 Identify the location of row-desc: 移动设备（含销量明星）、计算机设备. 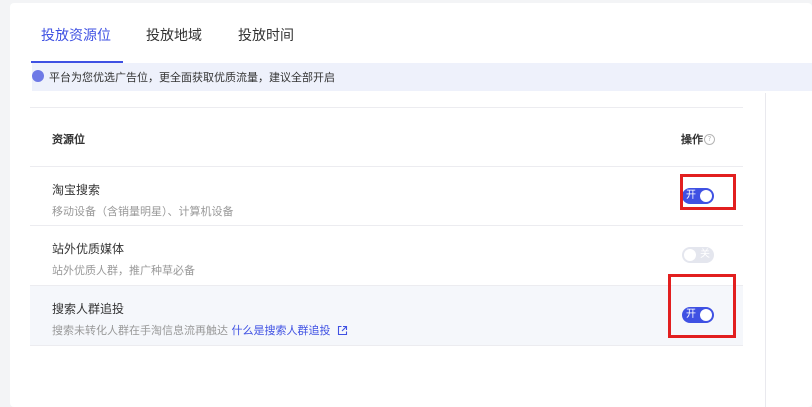
(143, 211).